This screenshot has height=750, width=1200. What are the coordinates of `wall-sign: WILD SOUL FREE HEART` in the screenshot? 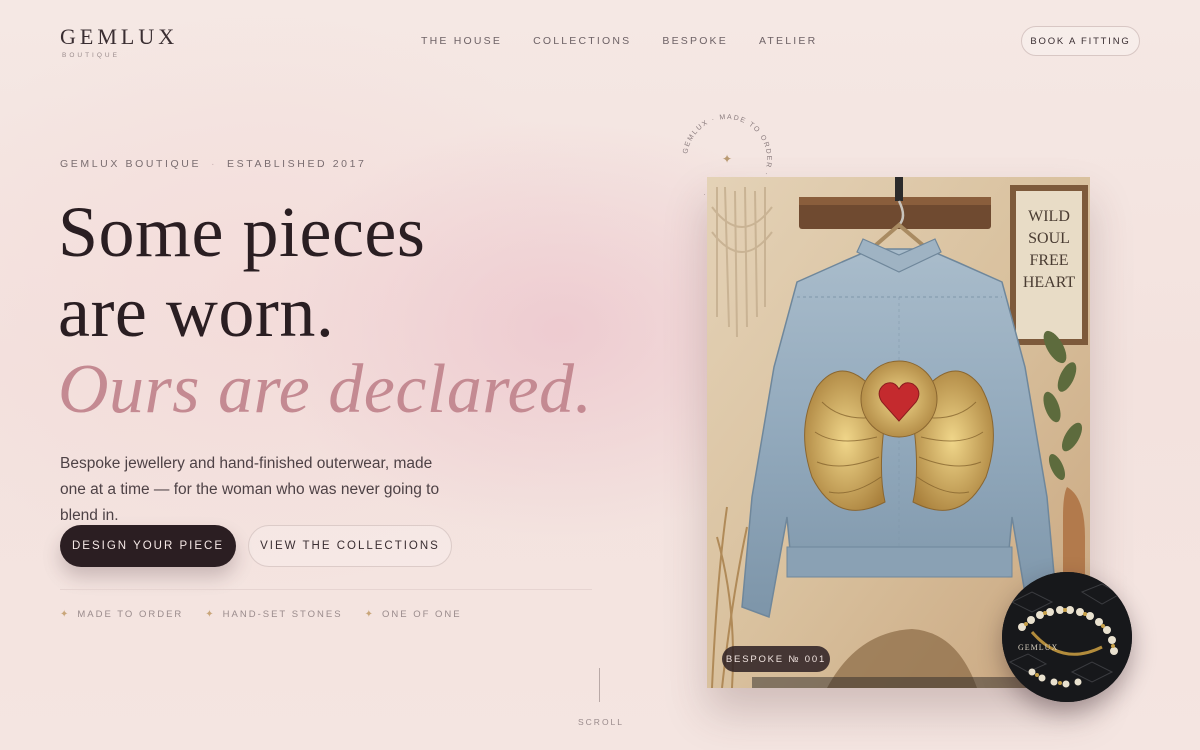 It's located at (1049, 265).